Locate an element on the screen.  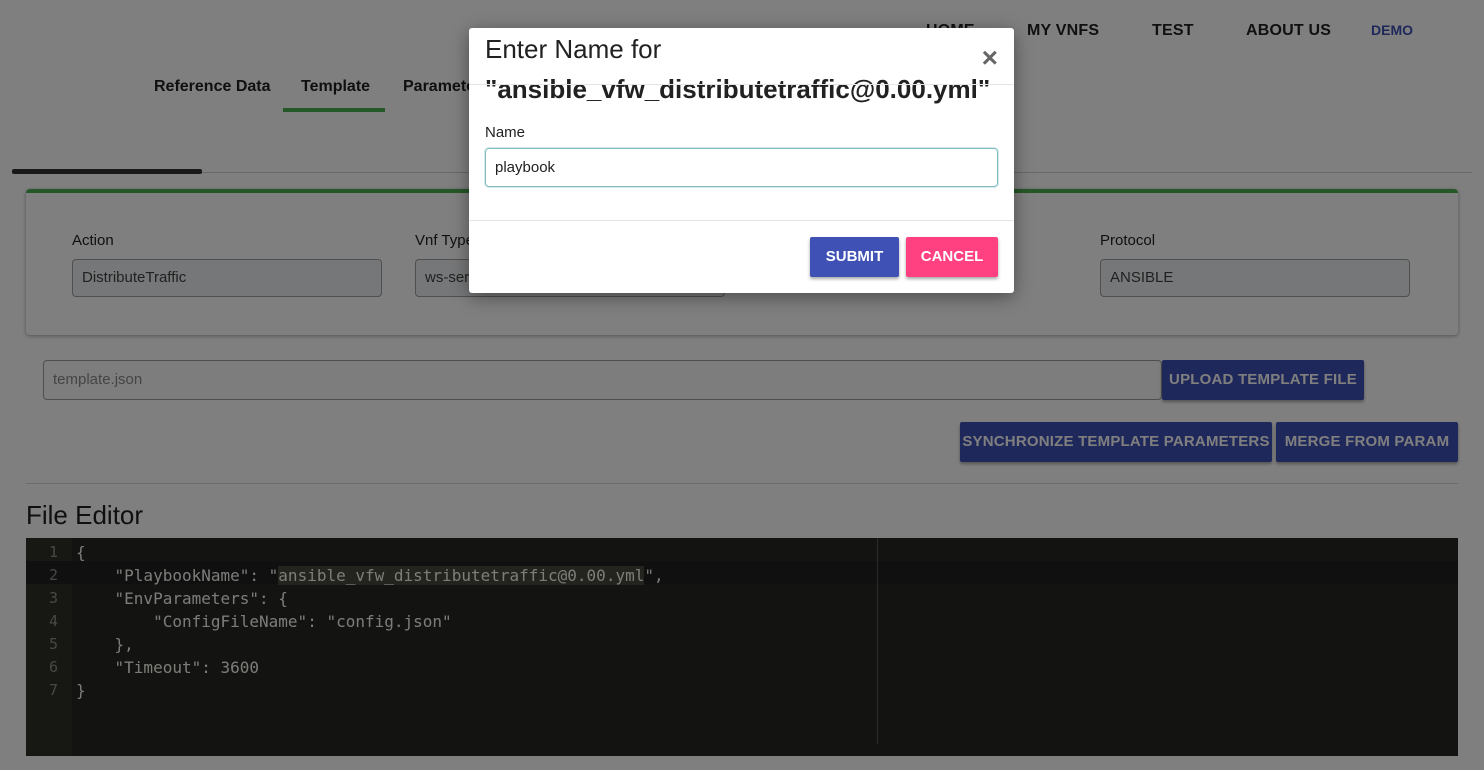
cancel-button: CANCEL is located at coordinates (952, 257).